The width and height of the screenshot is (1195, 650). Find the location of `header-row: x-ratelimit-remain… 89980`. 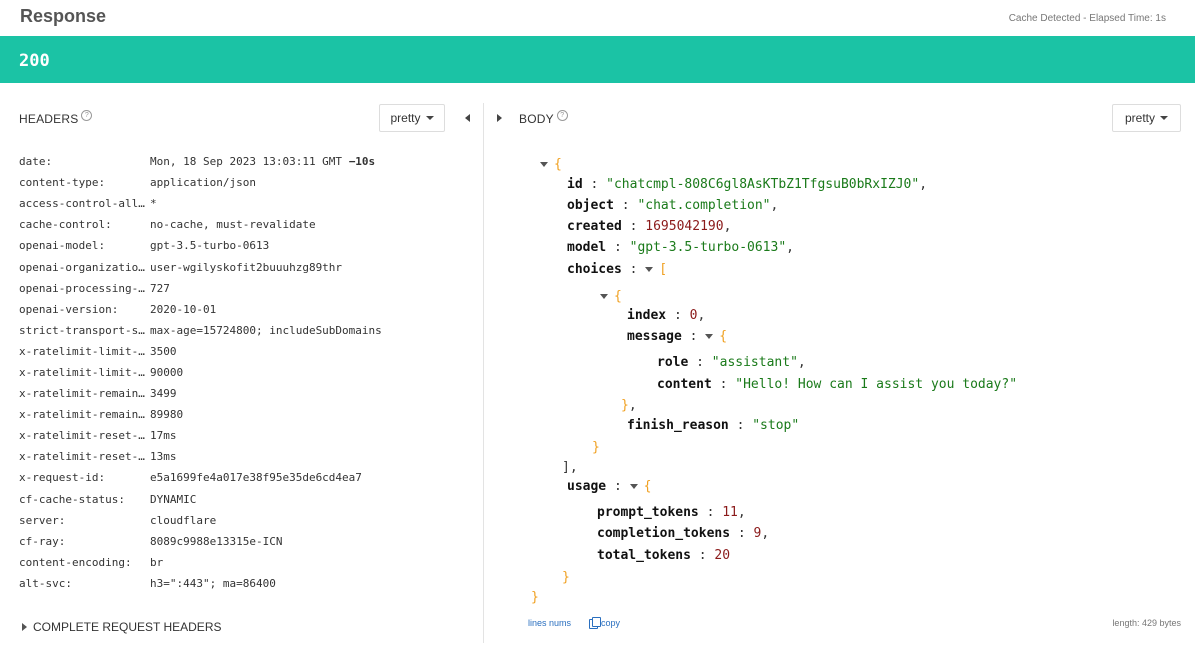

header-row: x-ratelimit-remain… 89980 is located at coordinates (200, 414).